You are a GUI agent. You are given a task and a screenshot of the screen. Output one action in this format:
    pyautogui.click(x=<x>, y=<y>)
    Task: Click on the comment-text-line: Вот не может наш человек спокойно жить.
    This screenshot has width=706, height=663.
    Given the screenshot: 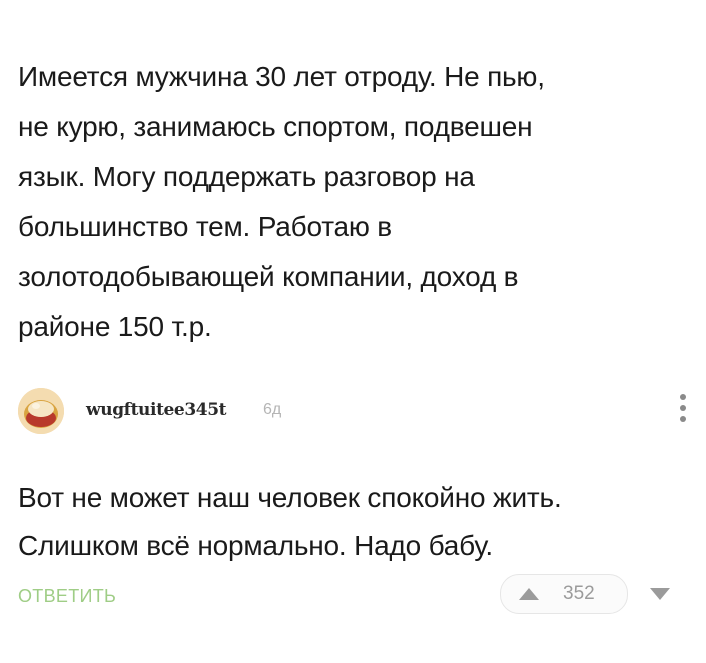 What is the action you would take?
    pyautogui.click(x=290, y=497)
    